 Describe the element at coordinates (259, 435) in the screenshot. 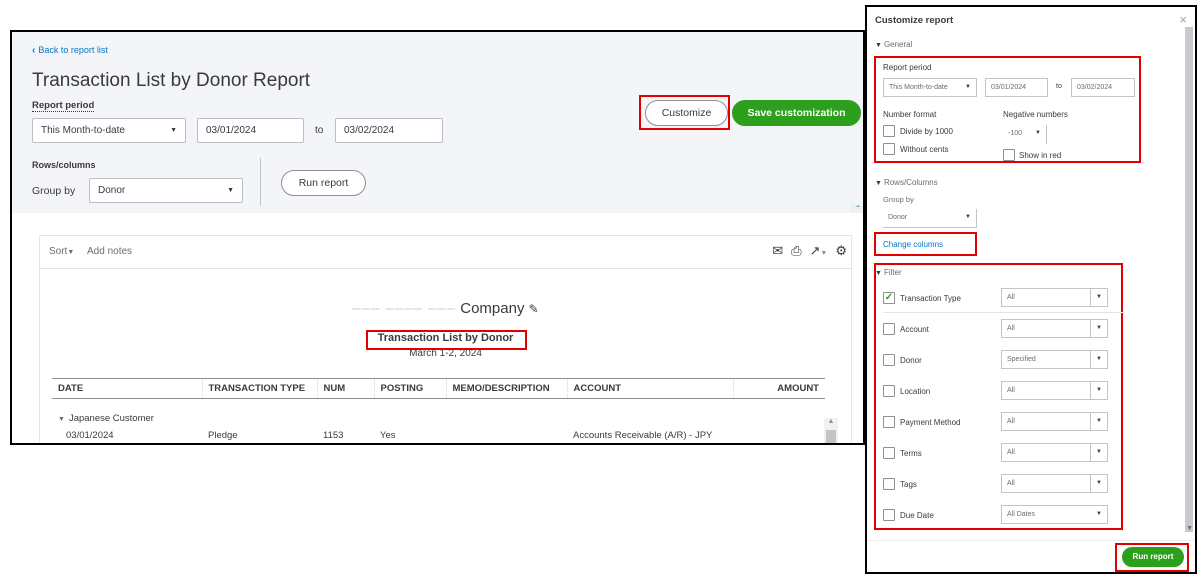

I see `cell-type: Pledge` at that location.